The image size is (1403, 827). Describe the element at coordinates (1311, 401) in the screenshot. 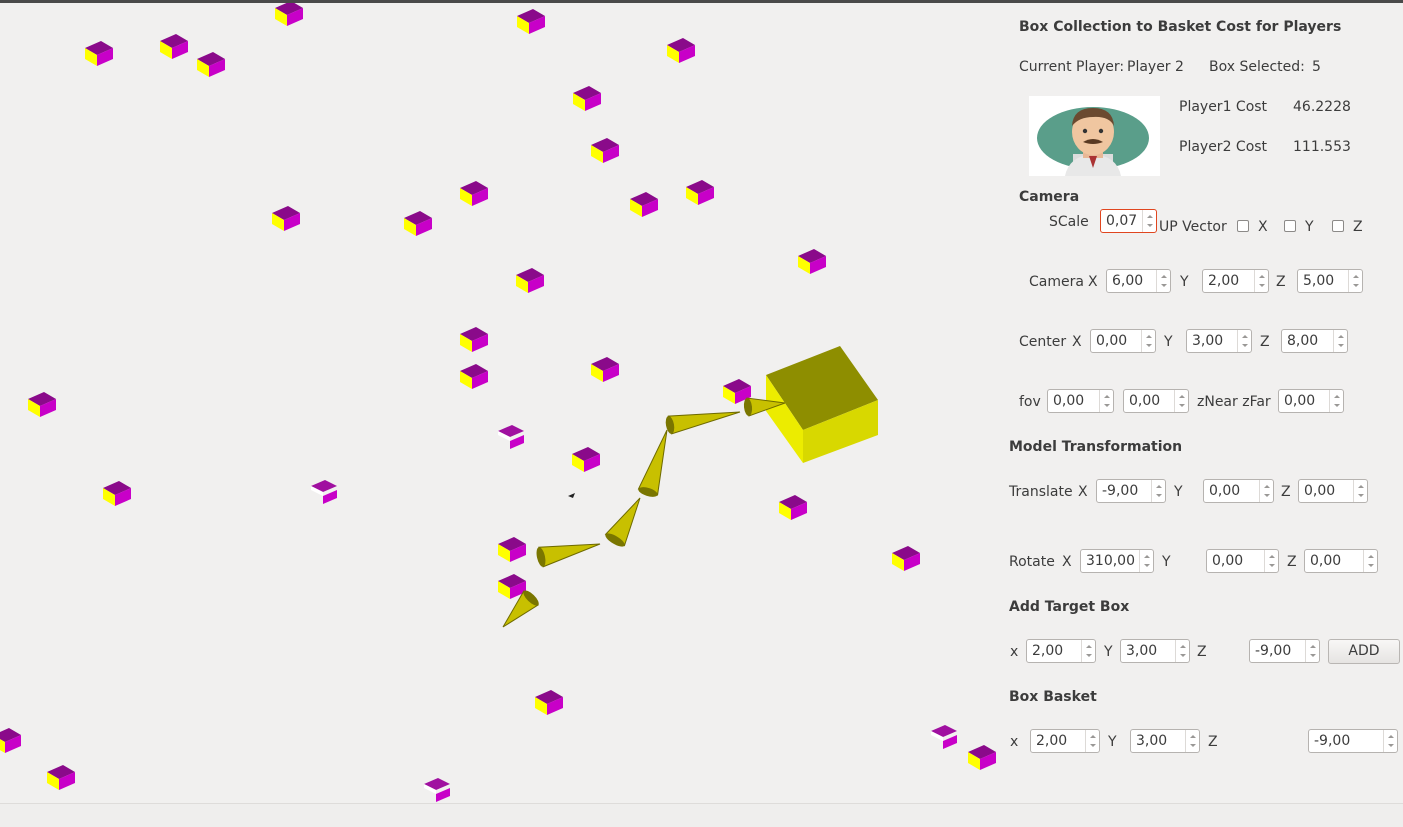

I see `zfar-spinbox: 0,00` at that location.